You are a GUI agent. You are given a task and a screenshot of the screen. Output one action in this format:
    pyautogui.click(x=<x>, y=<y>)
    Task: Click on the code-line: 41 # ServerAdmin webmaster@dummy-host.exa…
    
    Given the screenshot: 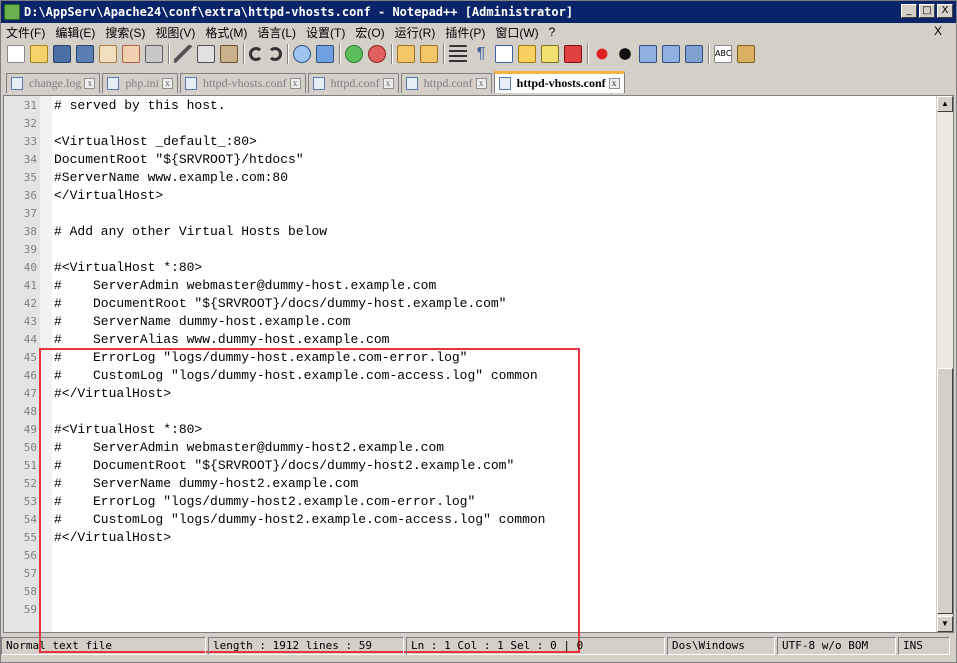 What is the action you would take?
    pyautogui.click(x=466, y=286)
    